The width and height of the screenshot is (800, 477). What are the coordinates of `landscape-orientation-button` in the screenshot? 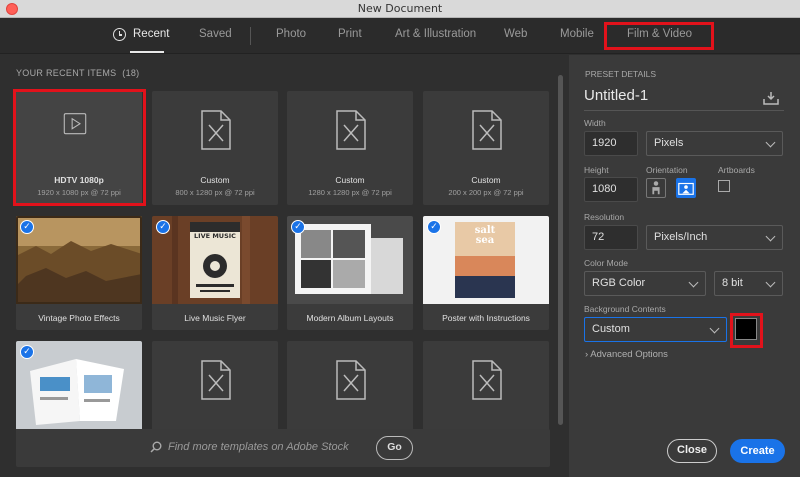 It's located at (686, 188).